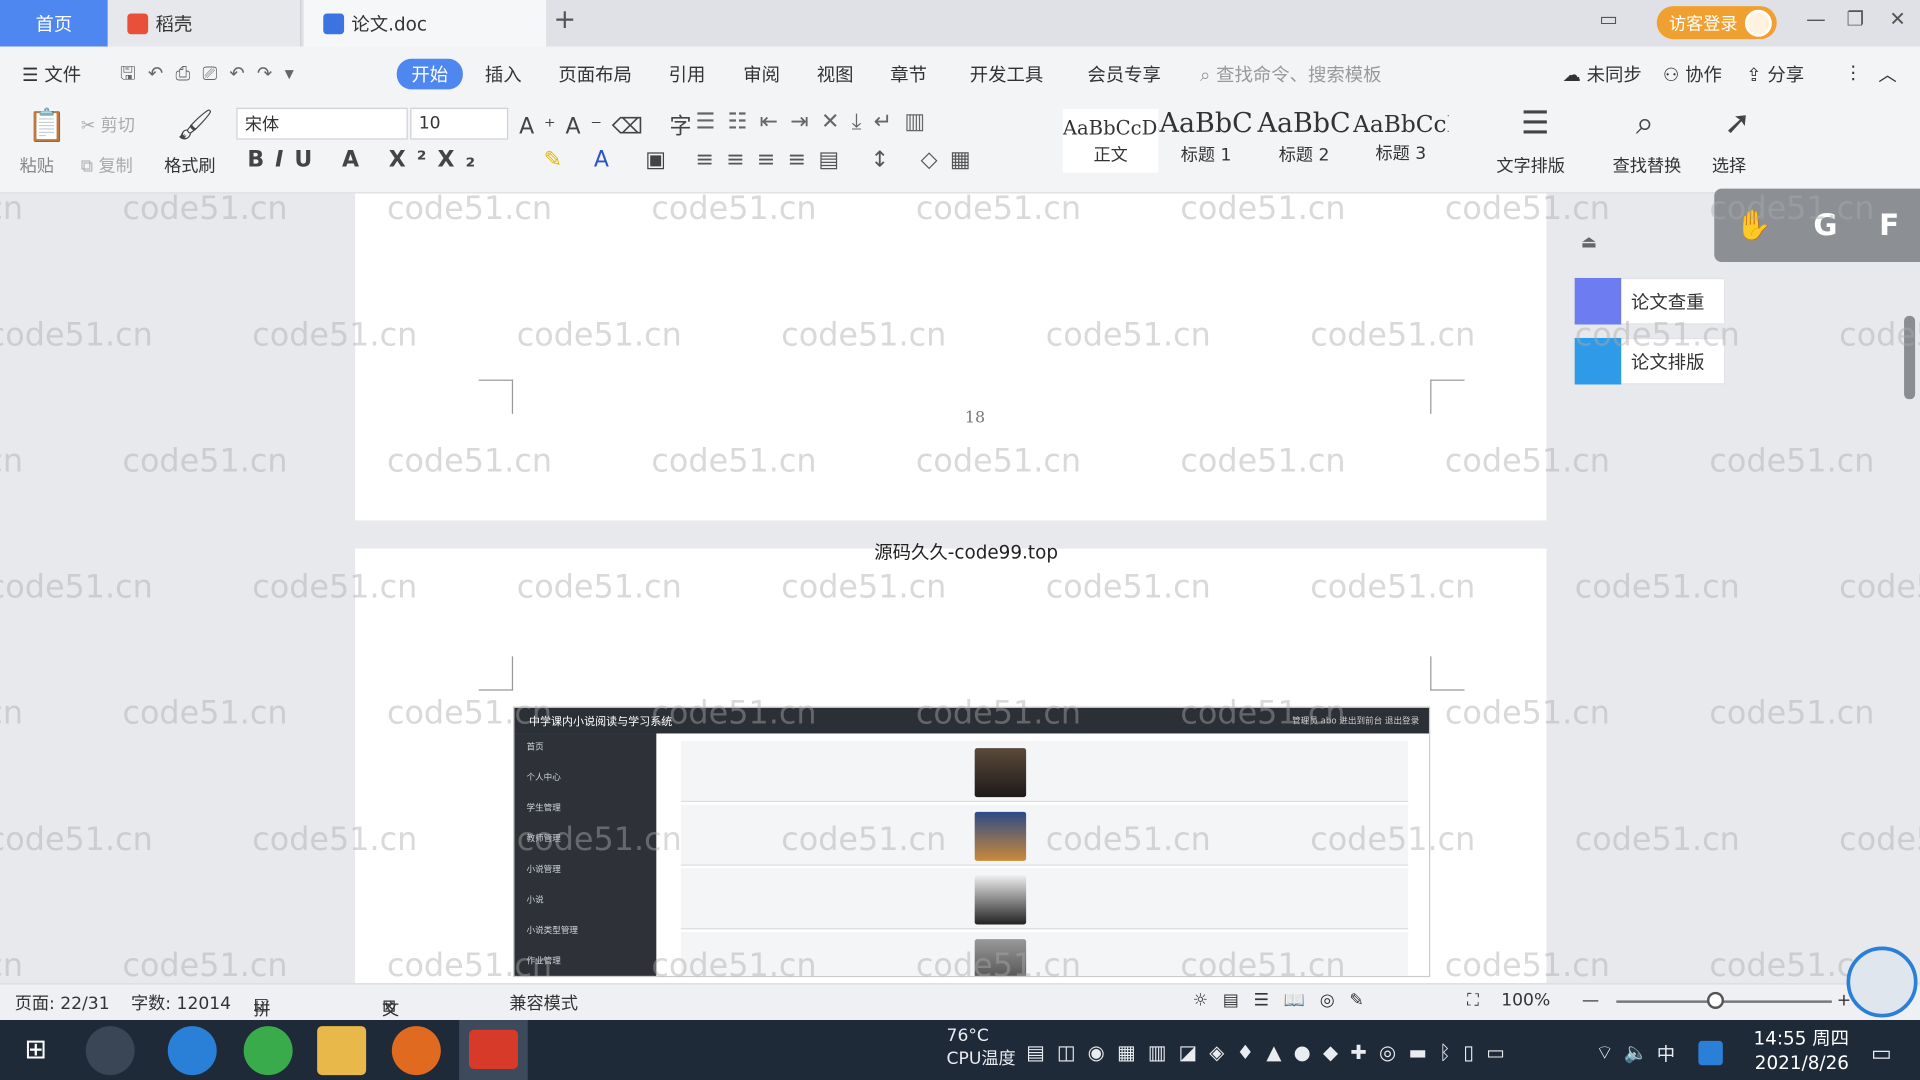 This screenshot has width=1920, height=1080. What do you see at coordinates (1304, 155) in the screenshot?
I see `style-h2-label: 标题 2` at bounding box center [1304, 155].